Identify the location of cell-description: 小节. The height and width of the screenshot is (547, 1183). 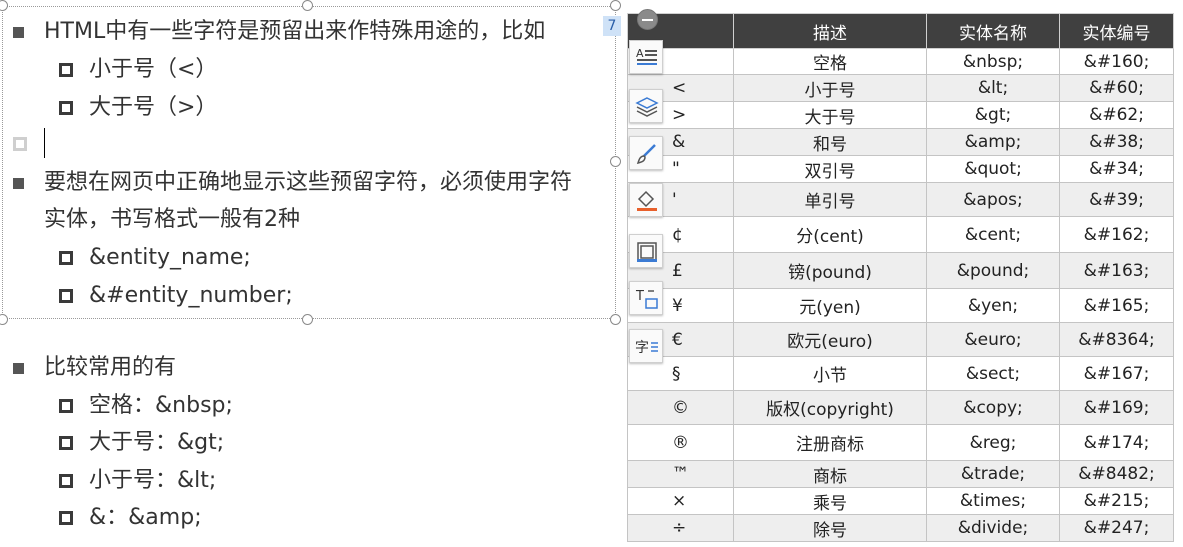
(830, 373).